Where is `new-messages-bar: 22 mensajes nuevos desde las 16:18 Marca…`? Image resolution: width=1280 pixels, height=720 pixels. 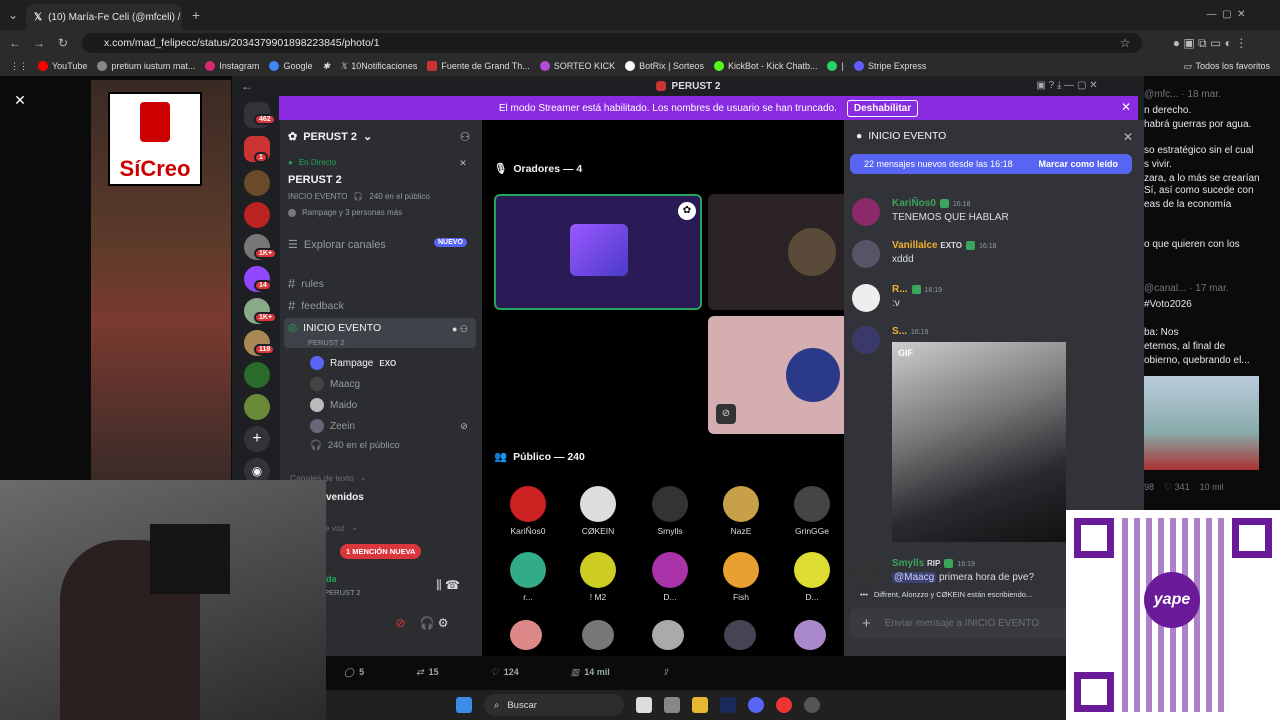 new-messages-bar: 22 mensajes nuevos desde las 16:18 Marca… is located at coordinates (991, 164).